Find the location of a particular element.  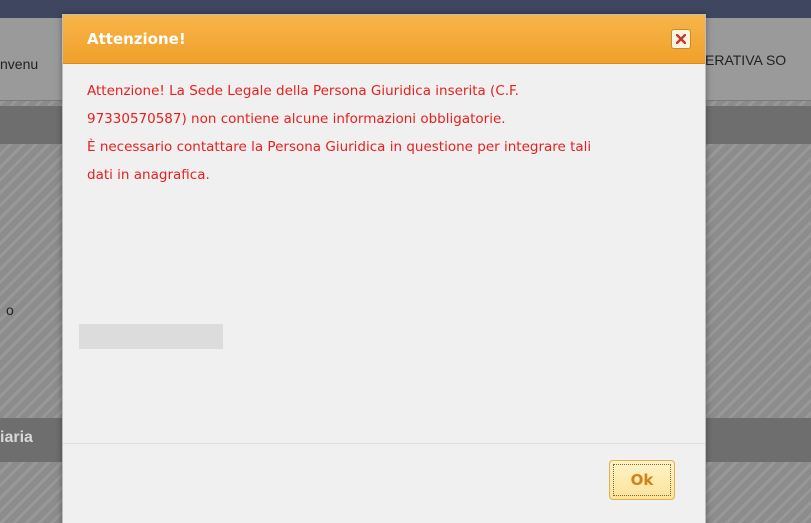

close-button is located at coordinates (681, 39).